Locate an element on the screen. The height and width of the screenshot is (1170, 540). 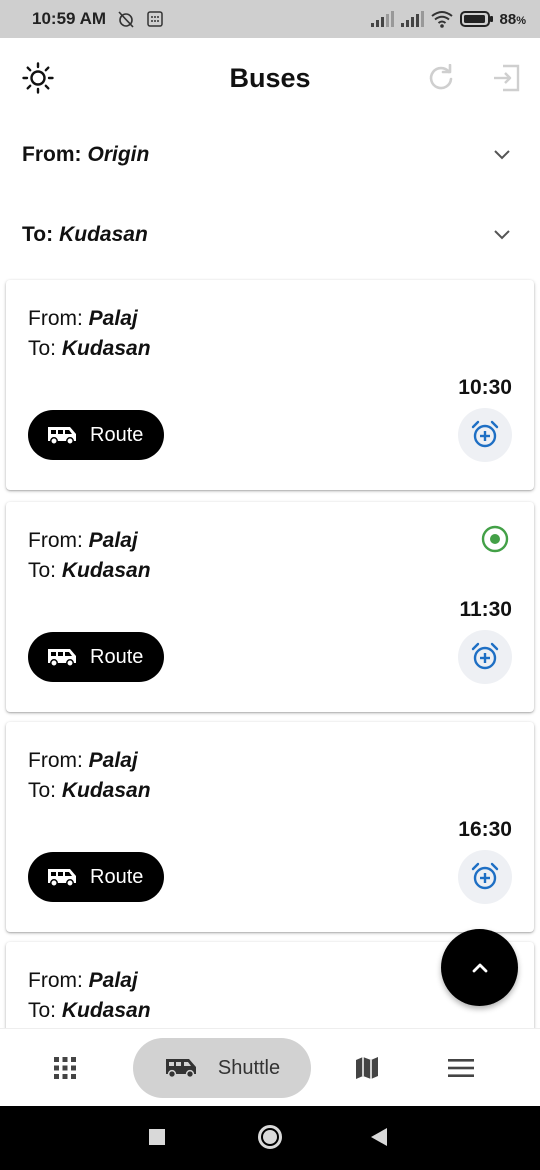
bottom-navigation: Shuttle is located at coordinates (270, 1067).